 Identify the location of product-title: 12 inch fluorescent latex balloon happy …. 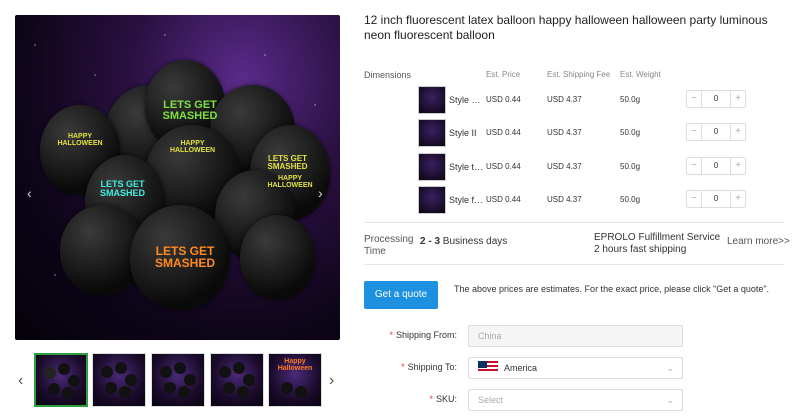
(566, 27).